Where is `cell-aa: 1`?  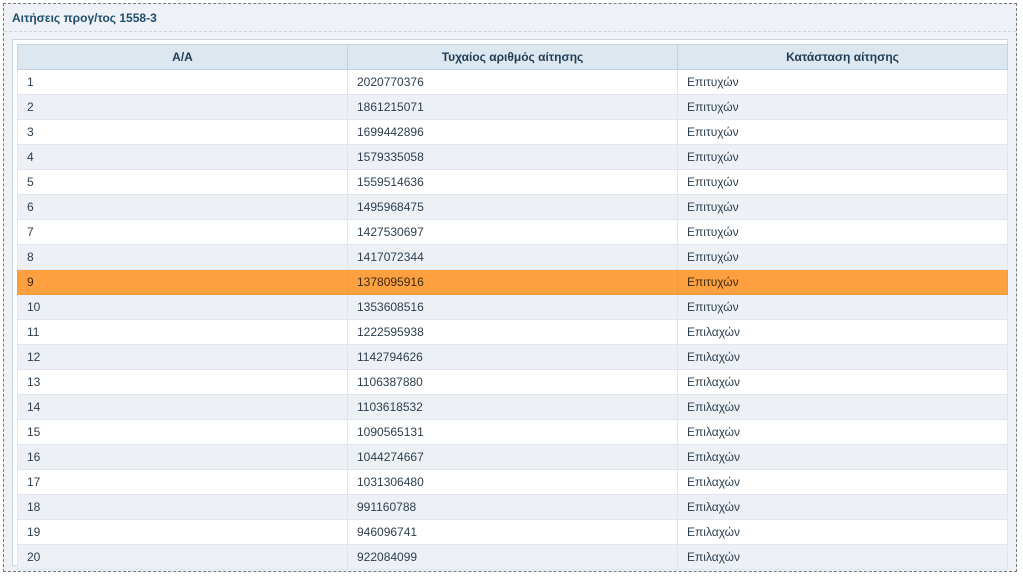
cell-aa: 1 is located at coordinates (182, 82).